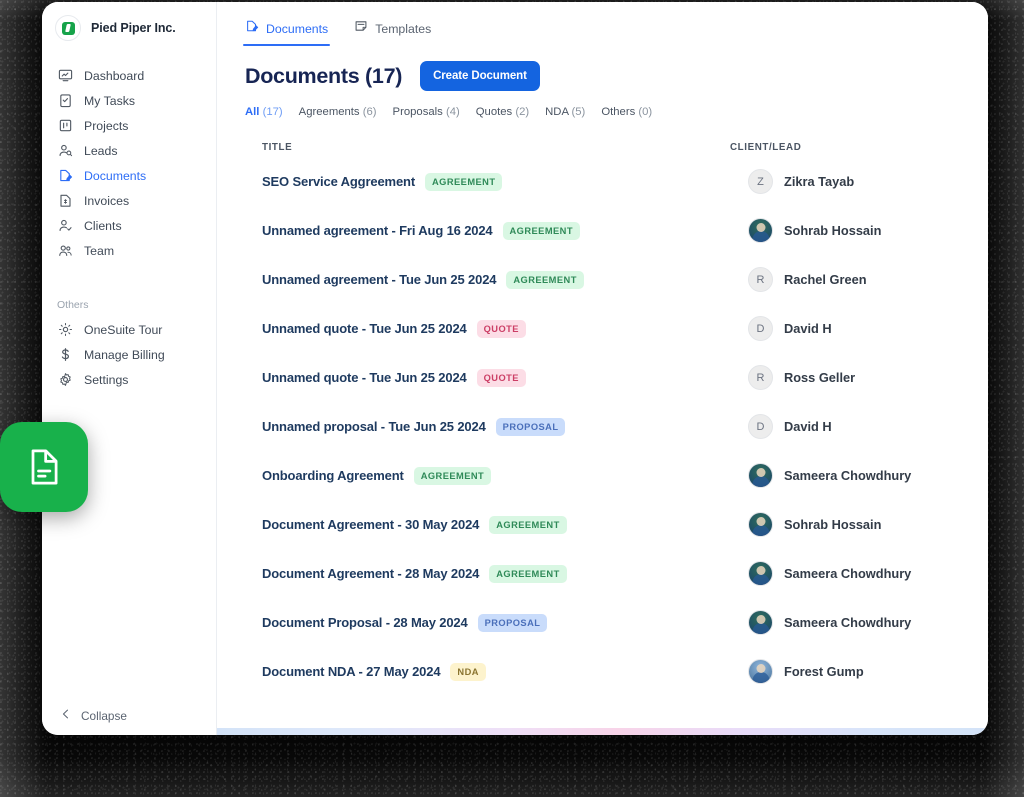  I want to click on sidebar-item-dashboard: Dashboard, so click(129, 75).